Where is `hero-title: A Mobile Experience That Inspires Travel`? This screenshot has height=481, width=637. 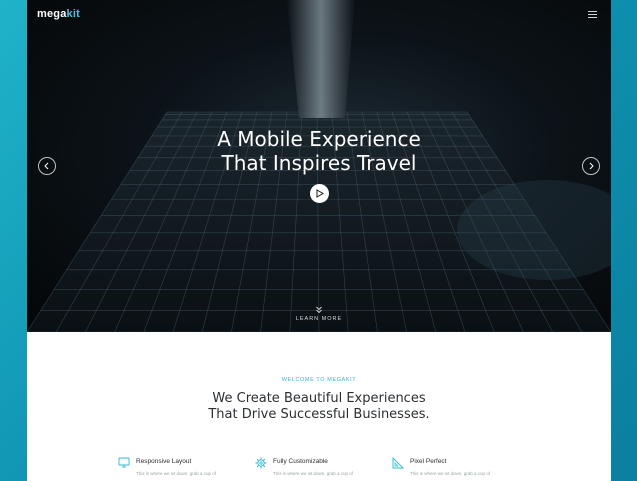
hero-title: A Mobile Experience That Inspires Travel is located at coordinates (319, 151).